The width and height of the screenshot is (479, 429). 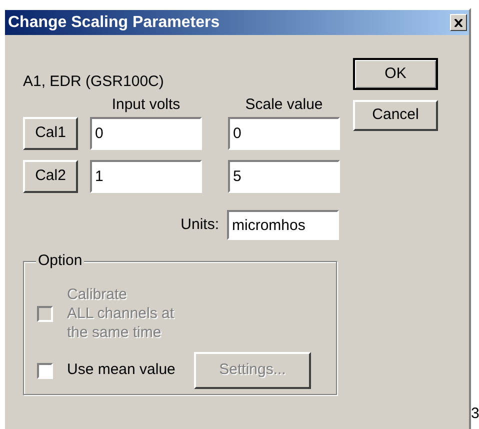 I want to click on checkbox, so click(x=45, y=370).